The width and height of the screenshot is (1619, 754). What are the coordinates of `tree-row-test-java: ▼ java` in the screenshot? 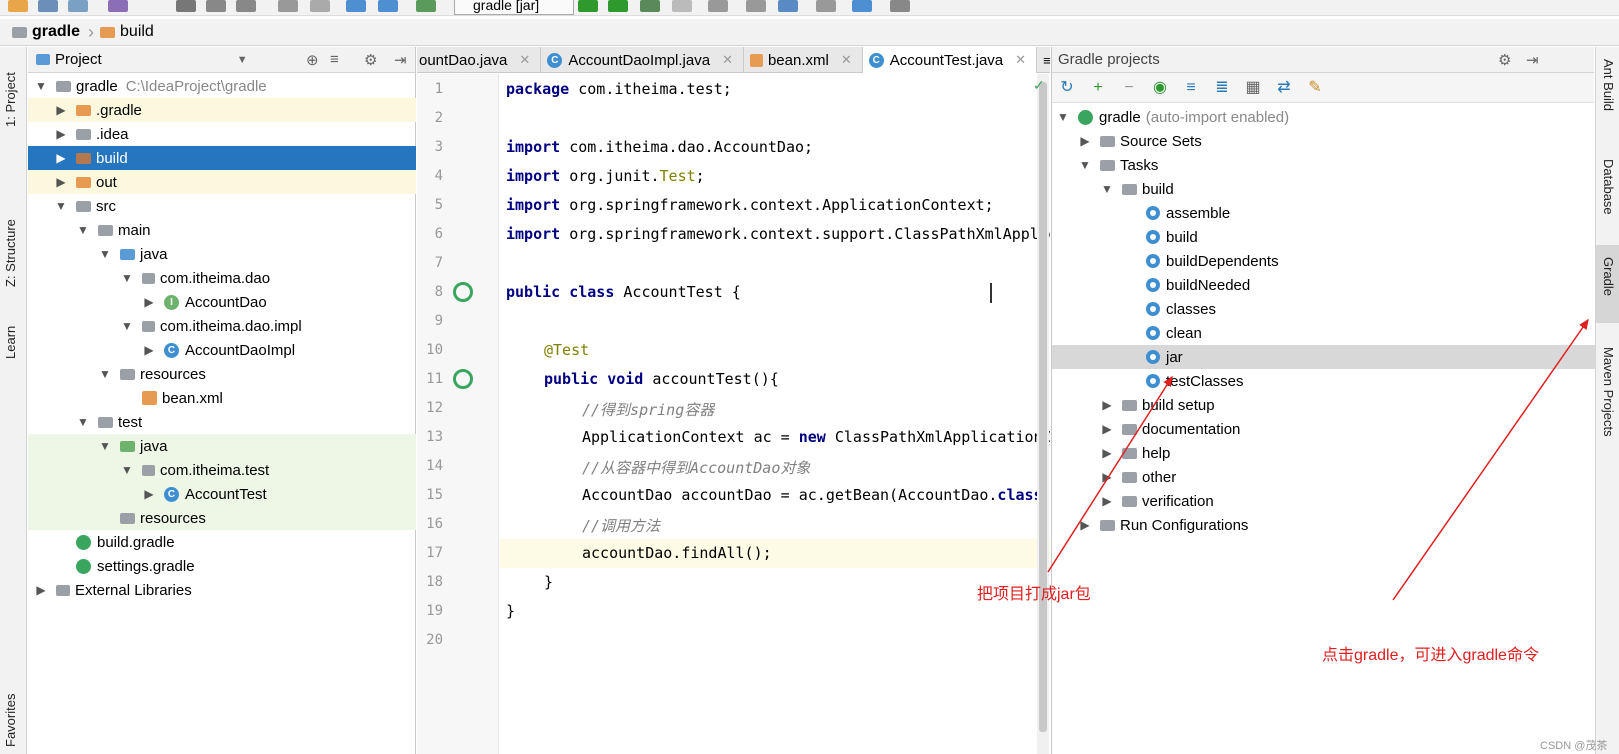 It's located at (222, 446).